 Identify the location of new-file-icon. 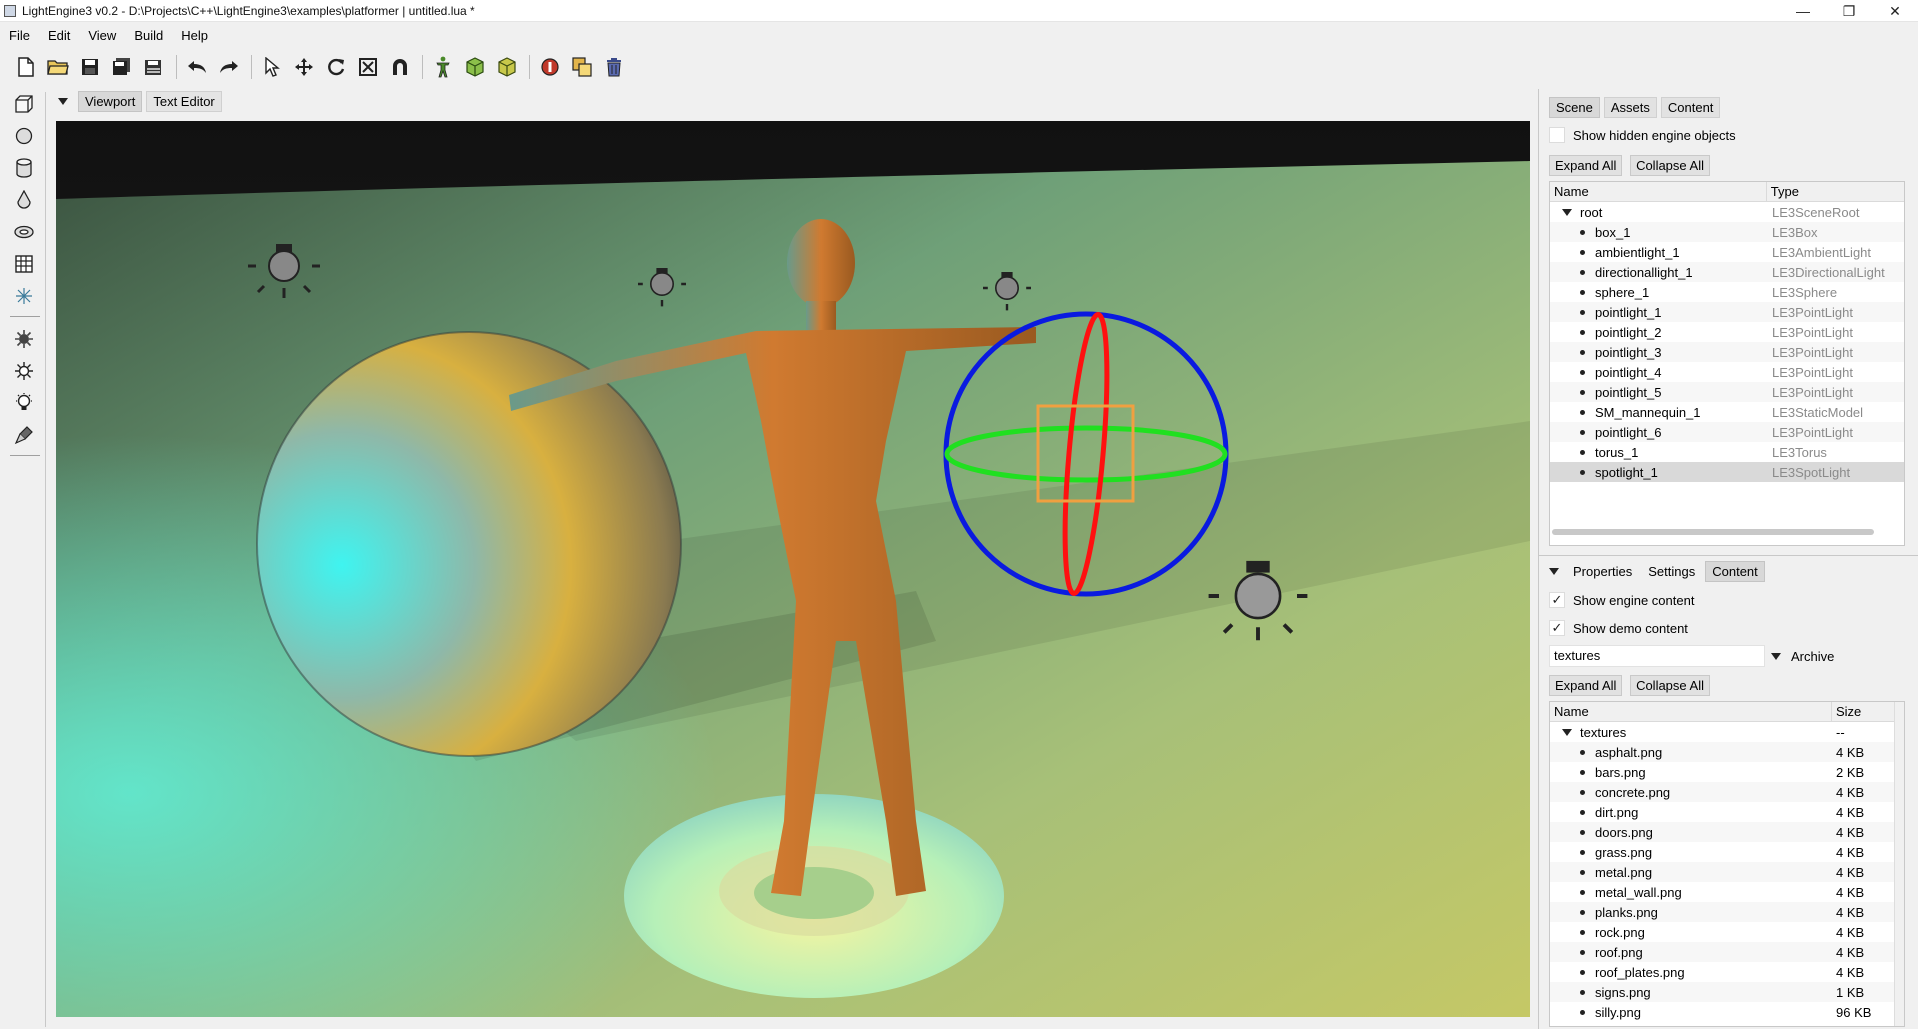
(26, 67).